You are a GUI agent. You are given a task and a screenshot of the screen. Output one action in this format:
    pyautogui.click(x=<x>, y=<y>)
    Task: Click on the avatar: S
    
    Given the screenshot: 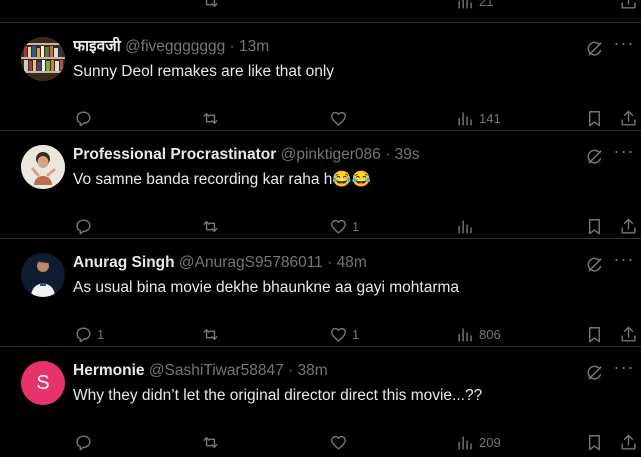 What is the action you would take?
    pyautogui.click(x=43, y=383)
    